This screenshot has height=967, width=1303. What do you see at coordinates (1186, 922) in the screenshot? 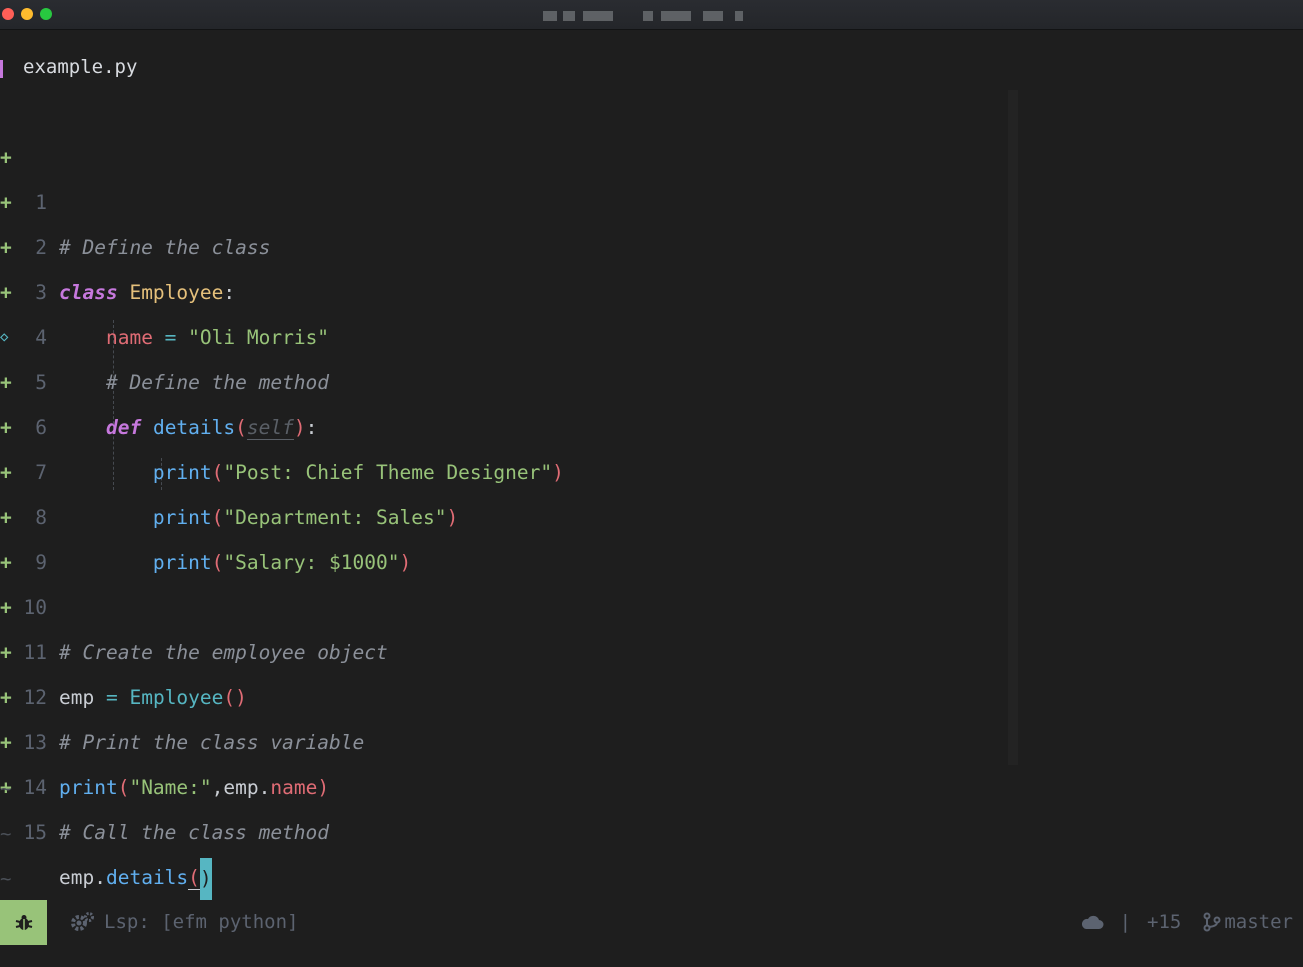
I see `status-right: | +15 master` at bounding box center [1186, 922].